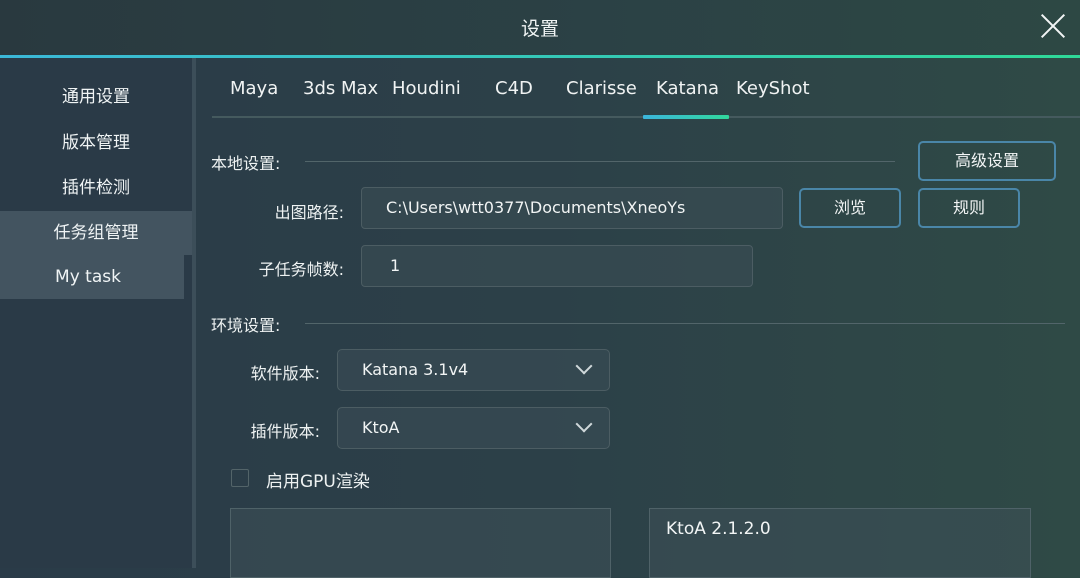  What do you see at coordinates (473, 370) in the screenshot?
I see `software-version-select: Katana 3.1v4` at bounding box center [473, 370].